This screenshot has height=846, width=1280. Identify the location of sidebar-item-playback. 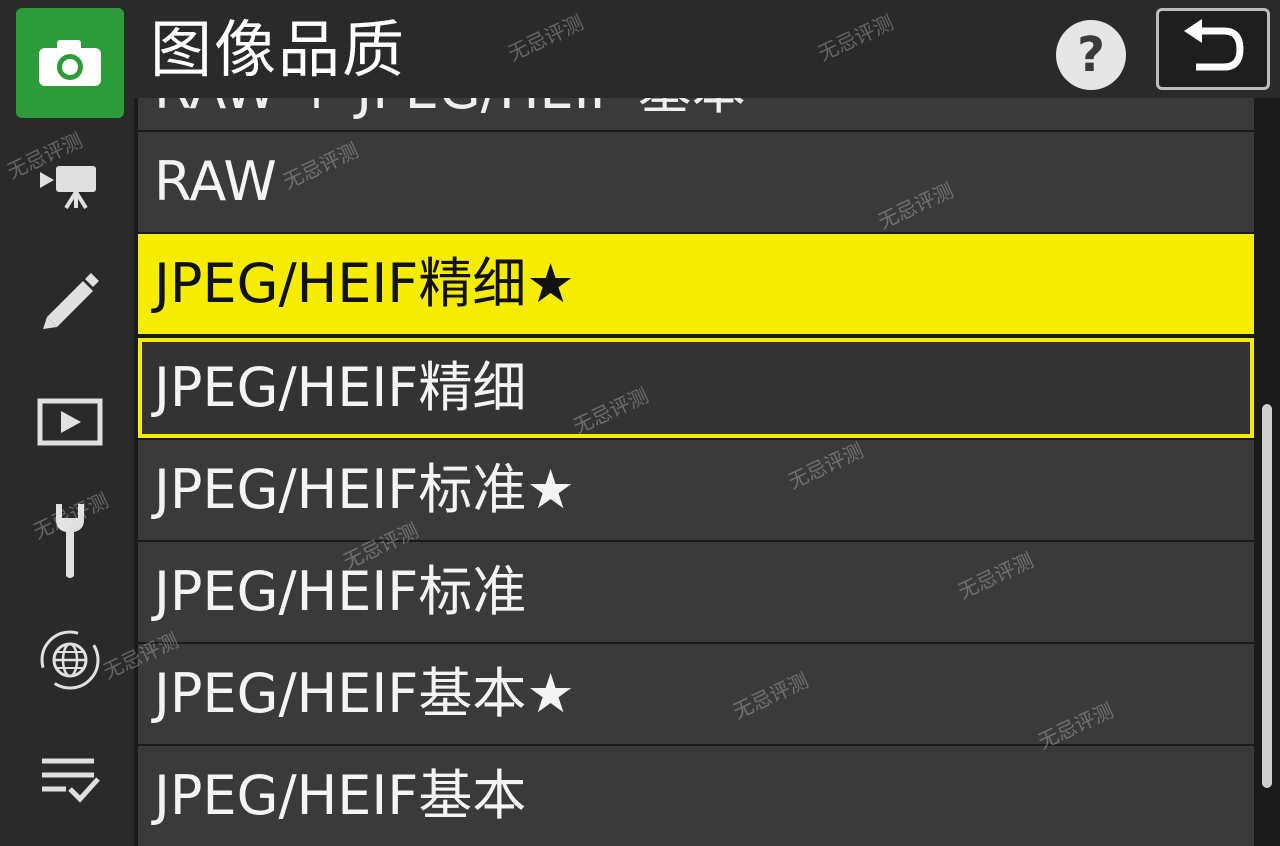
(70, 422).